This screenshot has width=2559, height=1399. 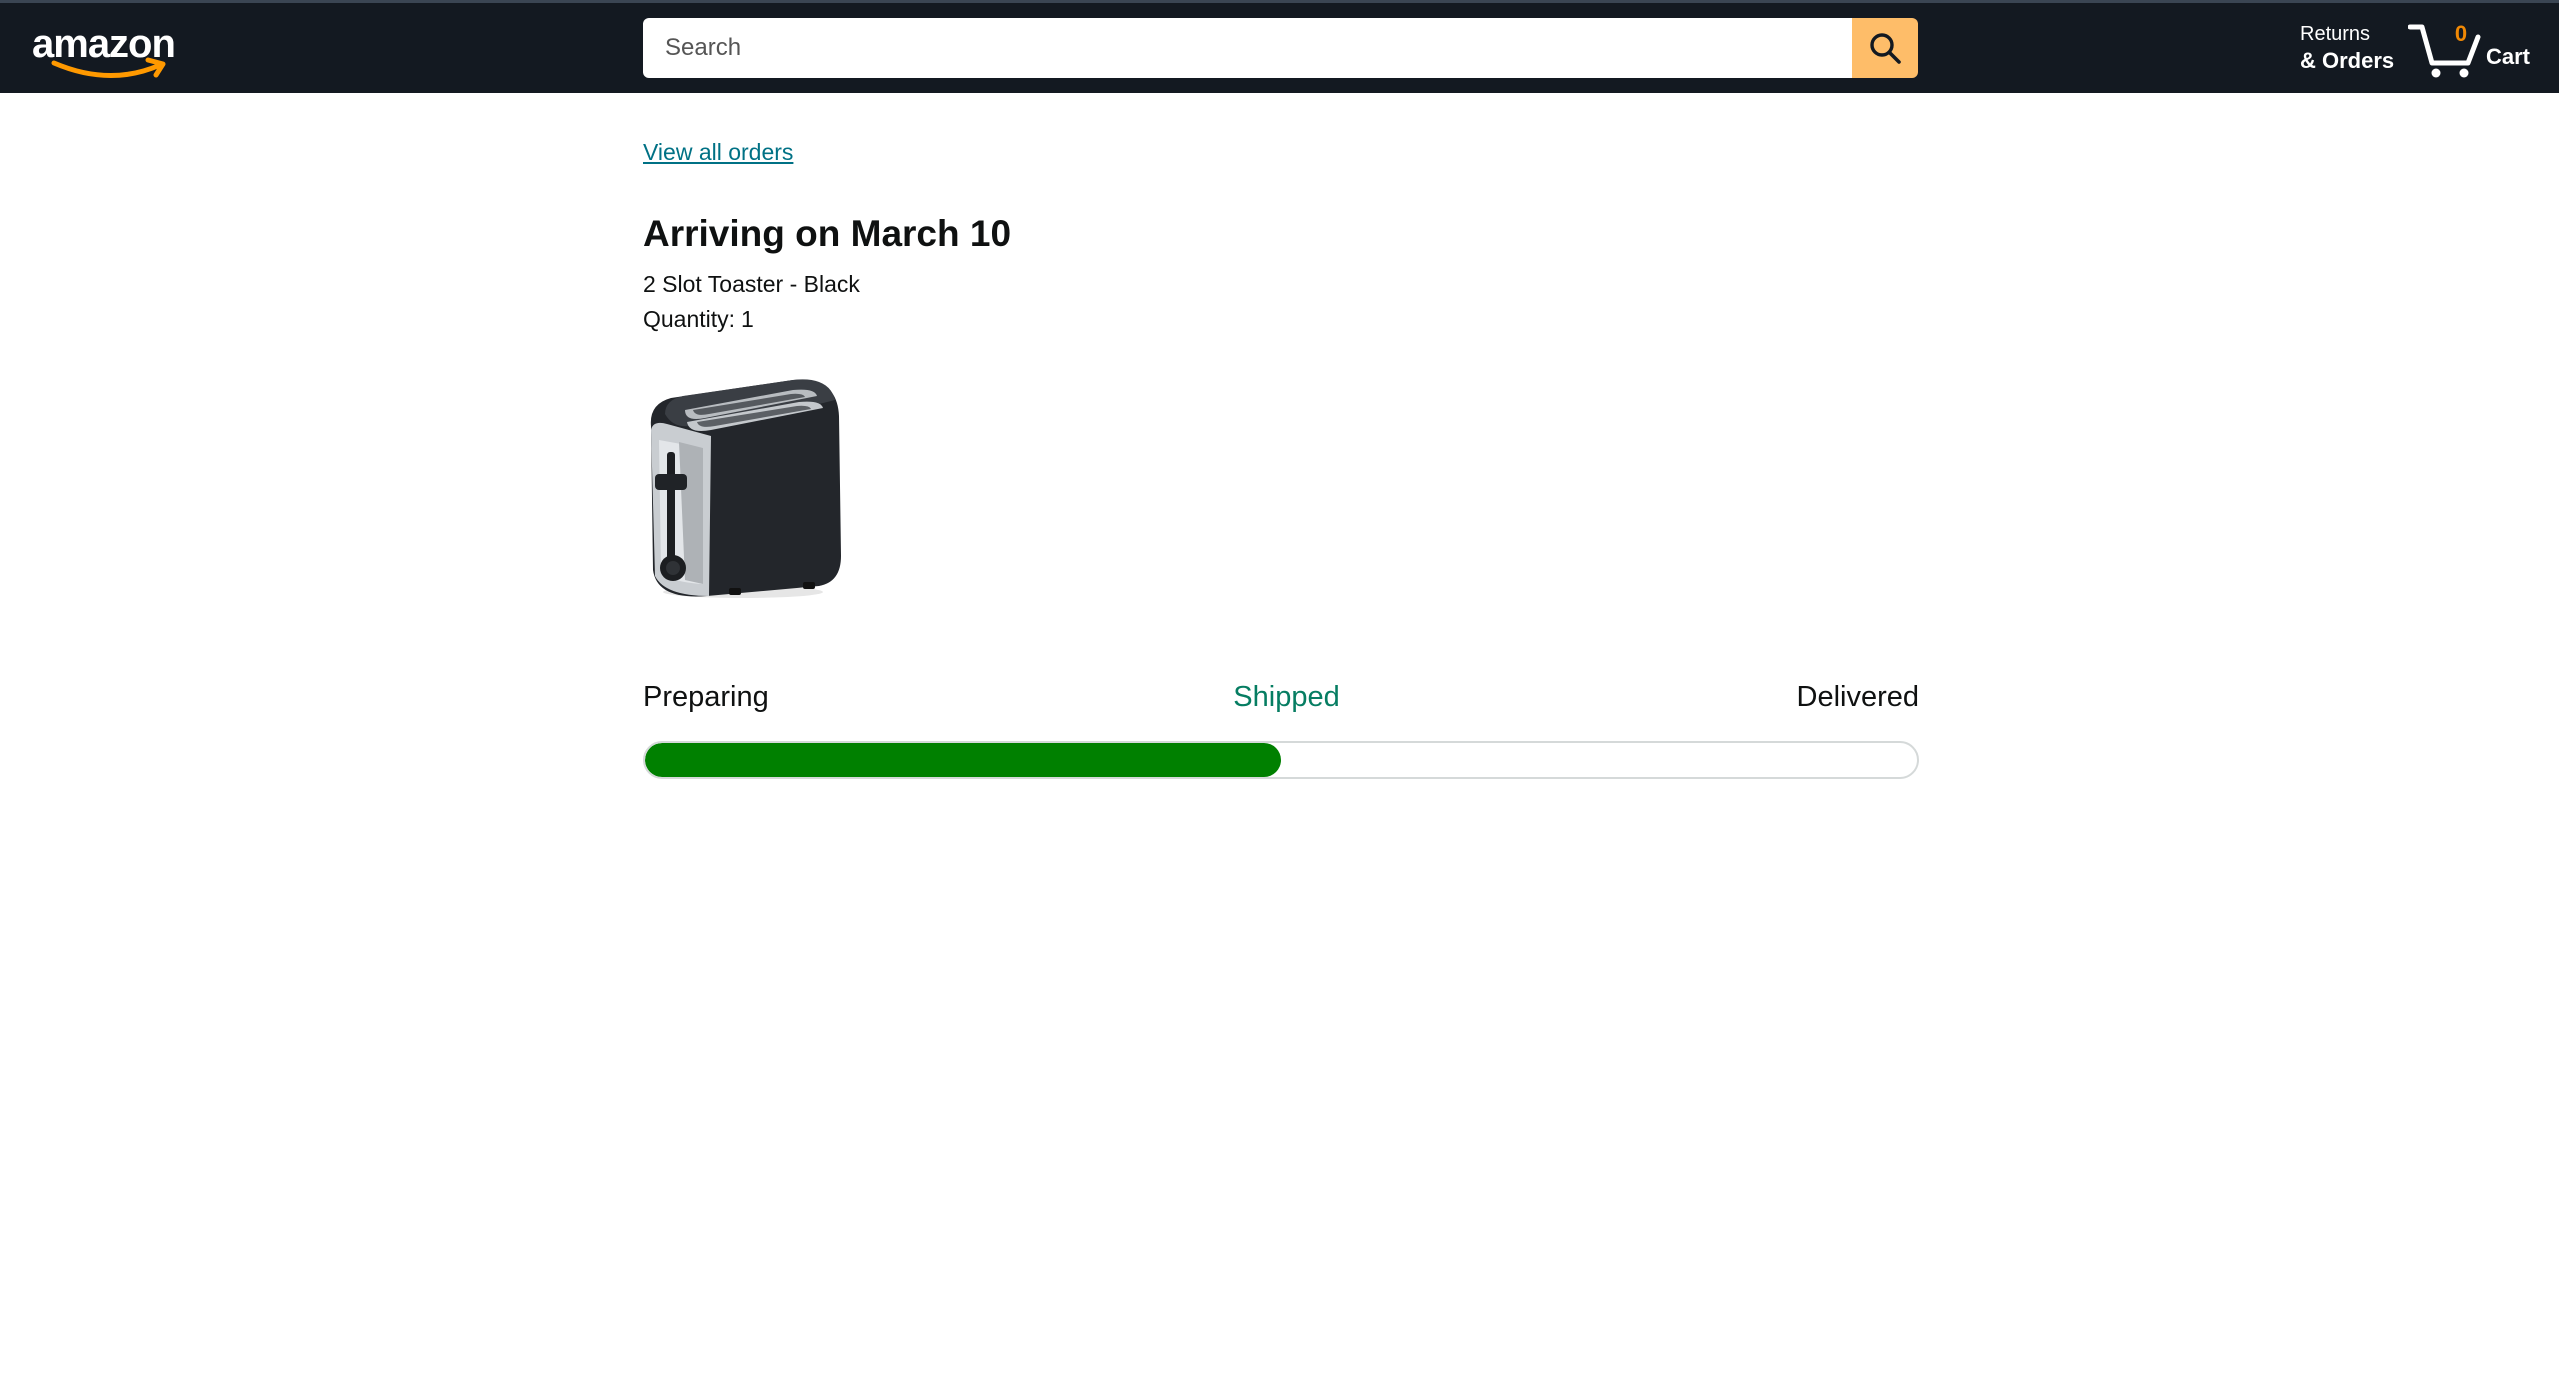 I want to click on search-button, so click(x=1885, y=48).